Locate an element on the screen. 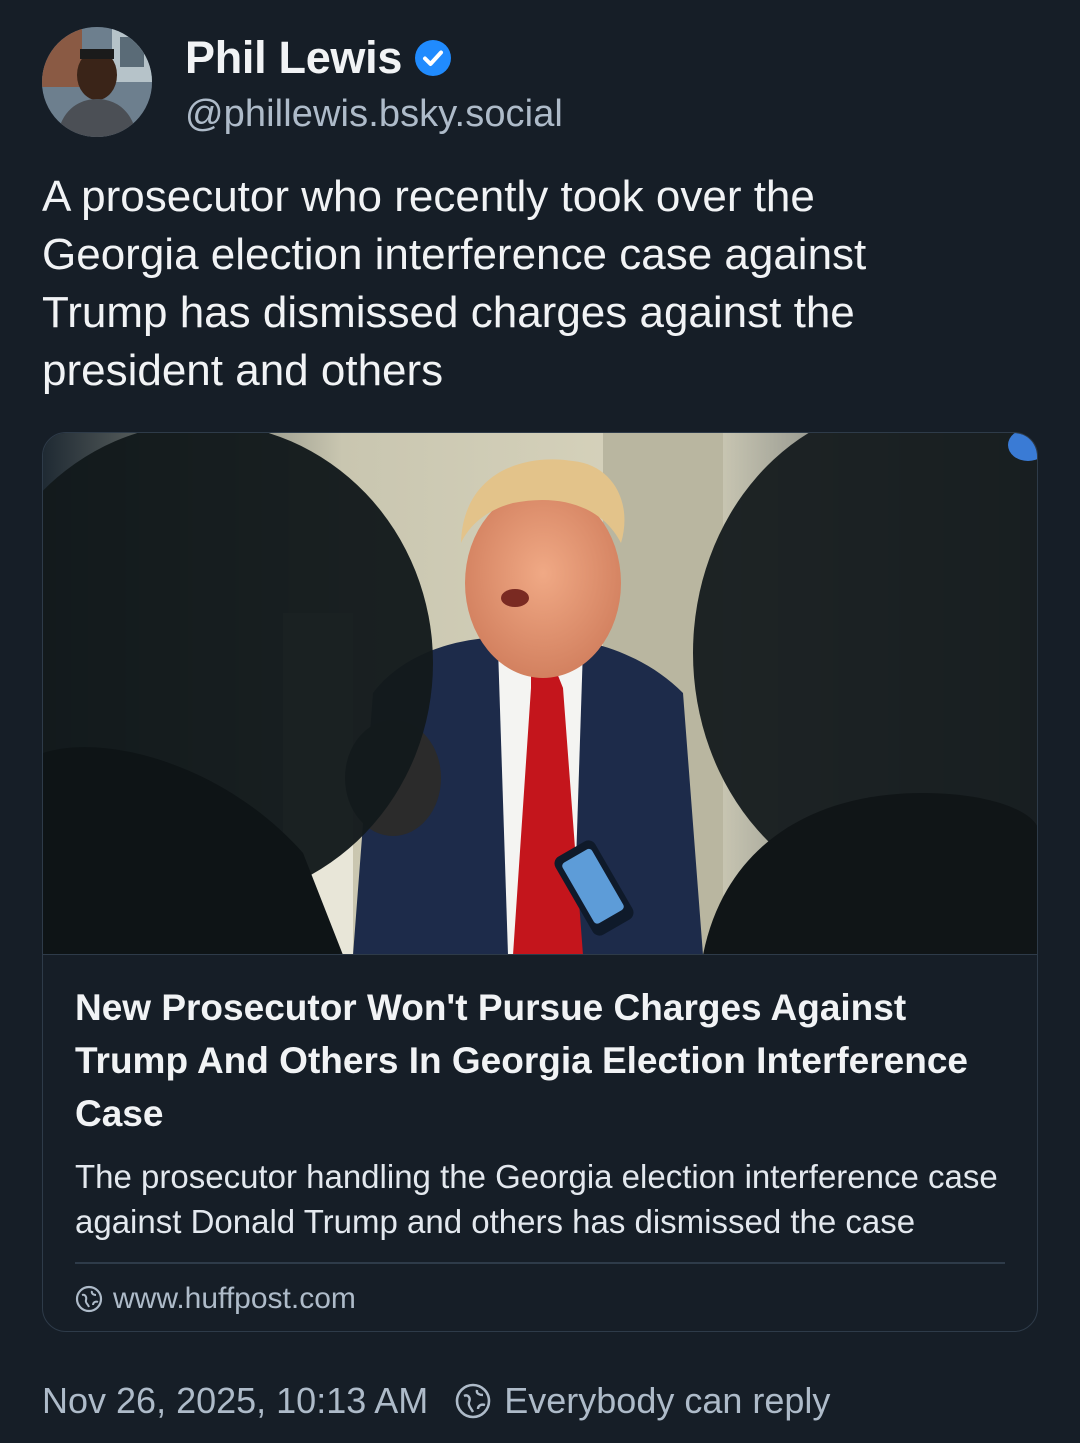 Image resolution: width=1080 pixels, height=1443 pixels. embed-divider is located at coordinates (540, 1263).